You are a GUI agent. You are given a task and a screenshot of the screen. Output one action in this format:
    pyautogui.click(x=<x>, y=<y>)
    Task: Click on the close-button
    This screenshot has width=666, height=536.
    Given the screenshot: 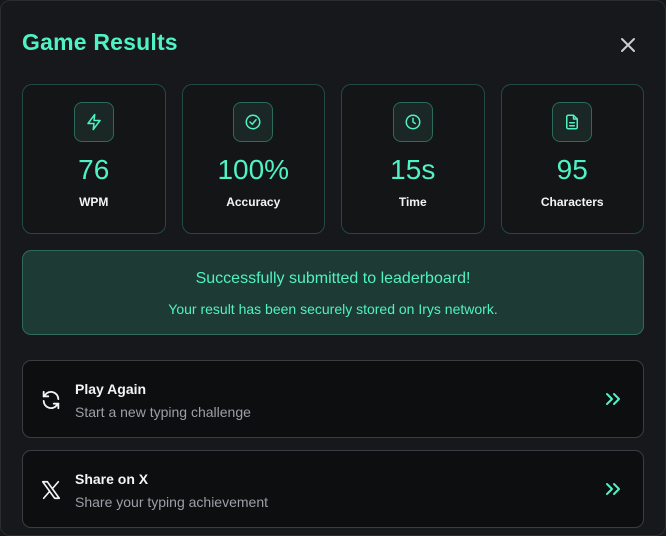 What is the action you would take?
    pyautogui.click(x=628, y=45)
    